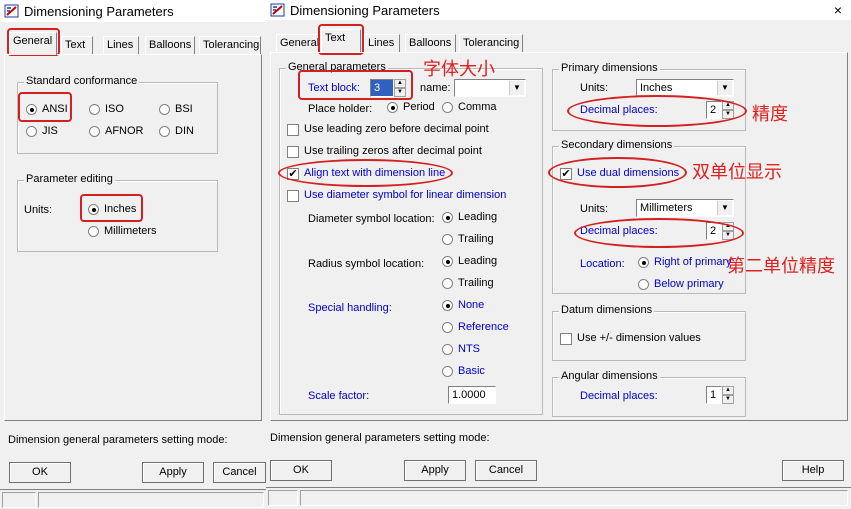  What do you see at coordinates (230, 45) in the screenshot?
I see `left-tab-tolerancing: Tolerancing` at bounding box center [230, 45].